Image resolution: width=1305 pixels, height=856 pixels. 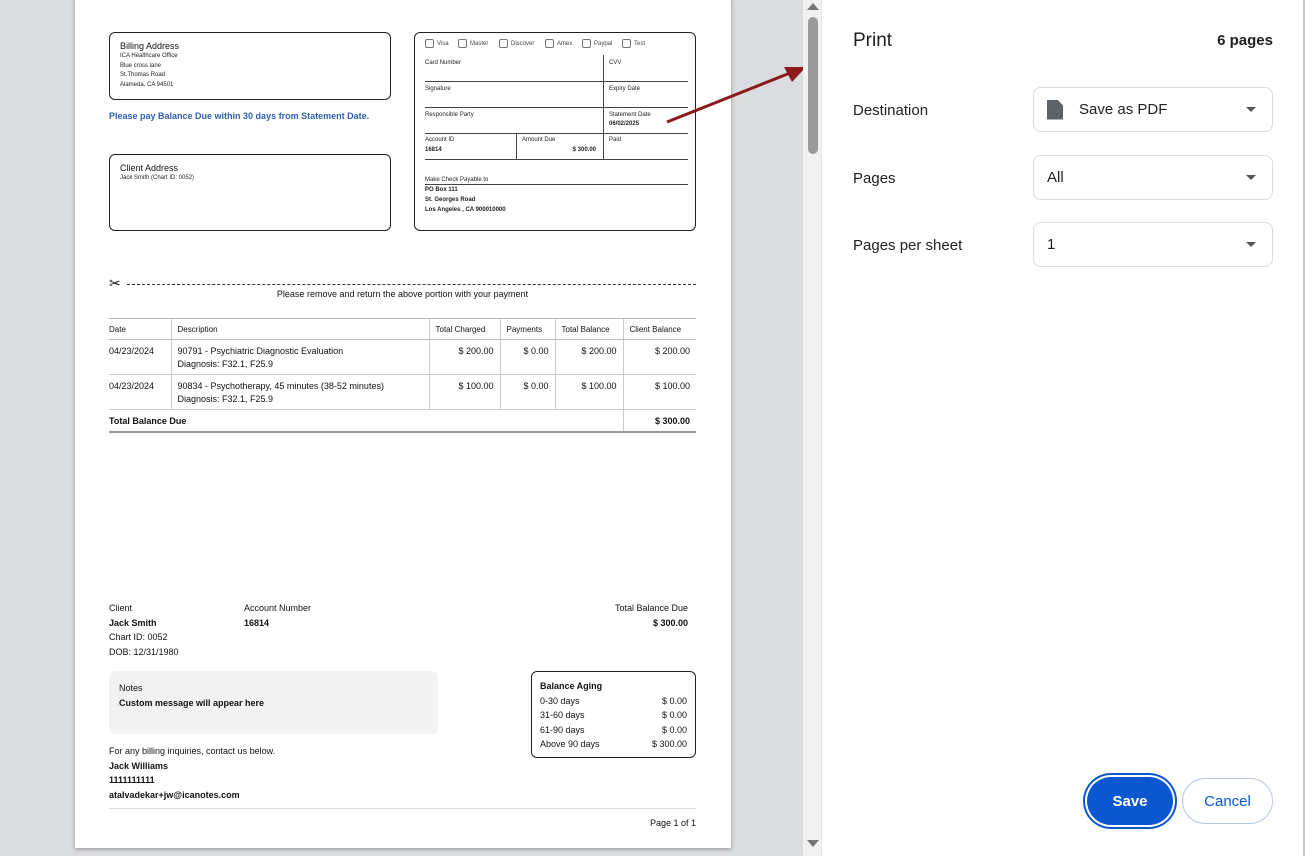 What do you see at coordinates (571, 686) in the screenshot?
I see `balance-aging-title: Balance Aging` at bounding box center [571, 686].